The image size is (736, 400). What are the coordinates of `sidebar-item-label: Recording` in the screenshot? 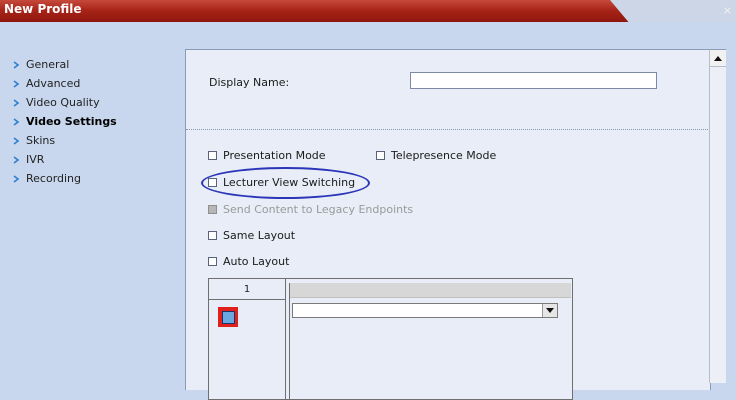 It's located at (54, 178).